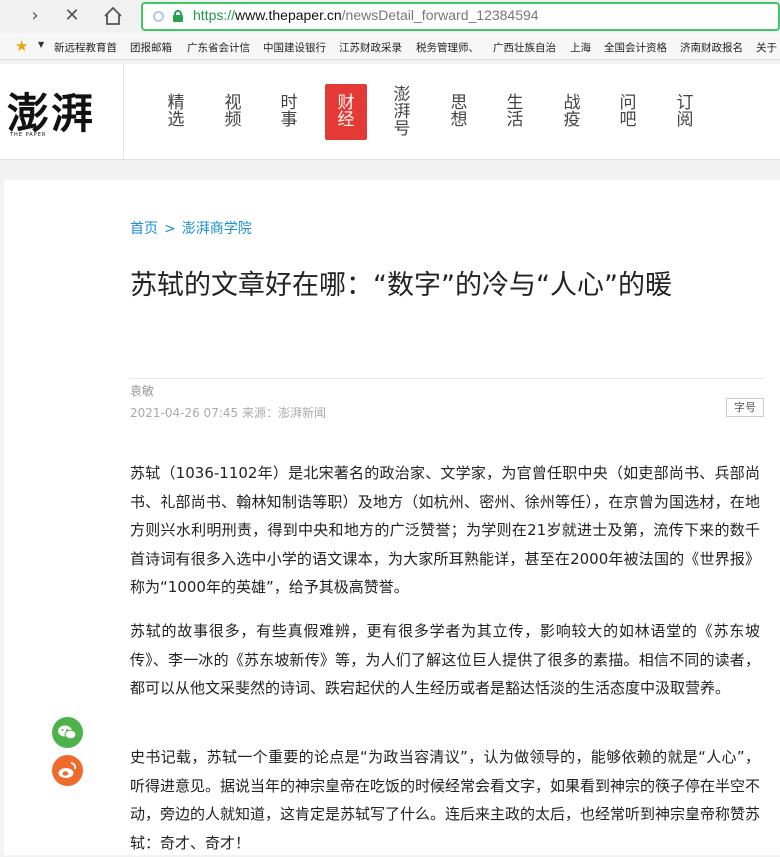 This screenshot has width=780, height=857. What do you see at coordinates (89, 47) in the screenshot?
I see `bookmark-item: 新远程教育首` at bounding box center [89, 47].